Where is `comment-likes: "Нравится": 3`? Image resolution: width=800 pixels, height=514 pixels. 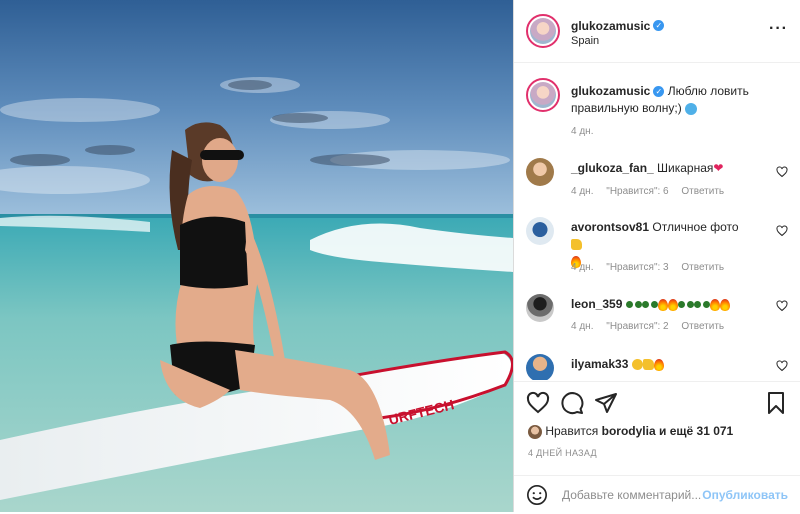 comment-likes: "Нравится": 3 is located at coordinates (637, 267).